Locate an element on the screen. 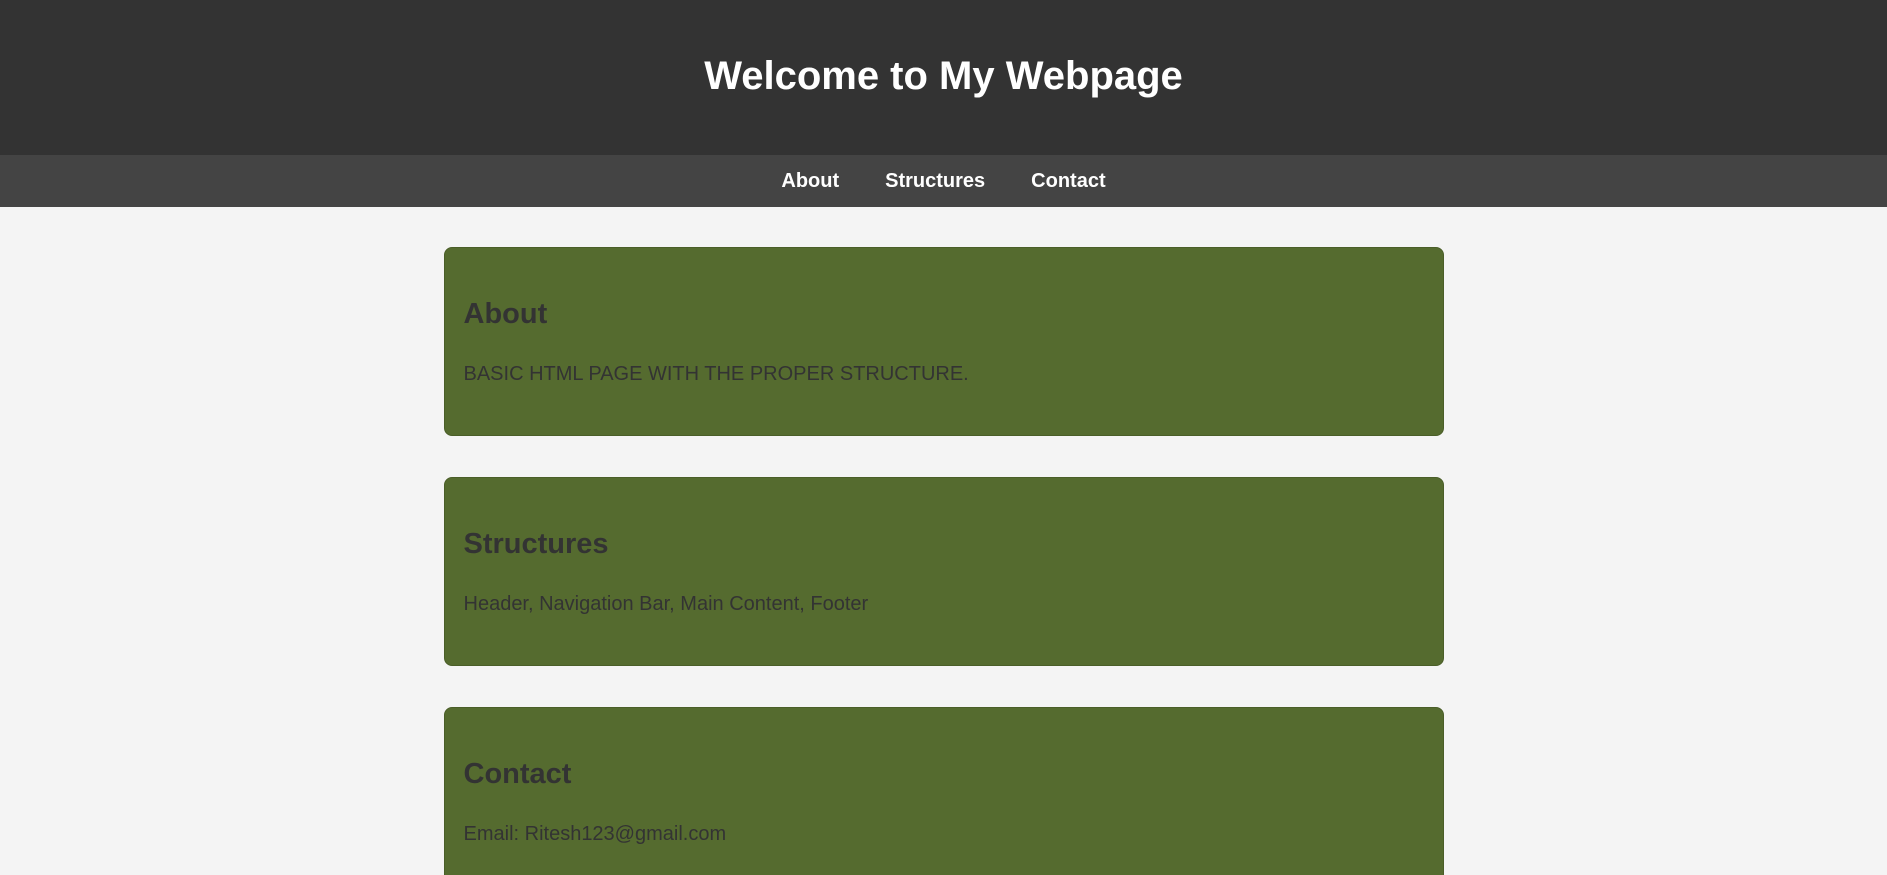 This screenshot has width=1887, height=875. contact-heading: Contact is located at coordinates (517, 774).